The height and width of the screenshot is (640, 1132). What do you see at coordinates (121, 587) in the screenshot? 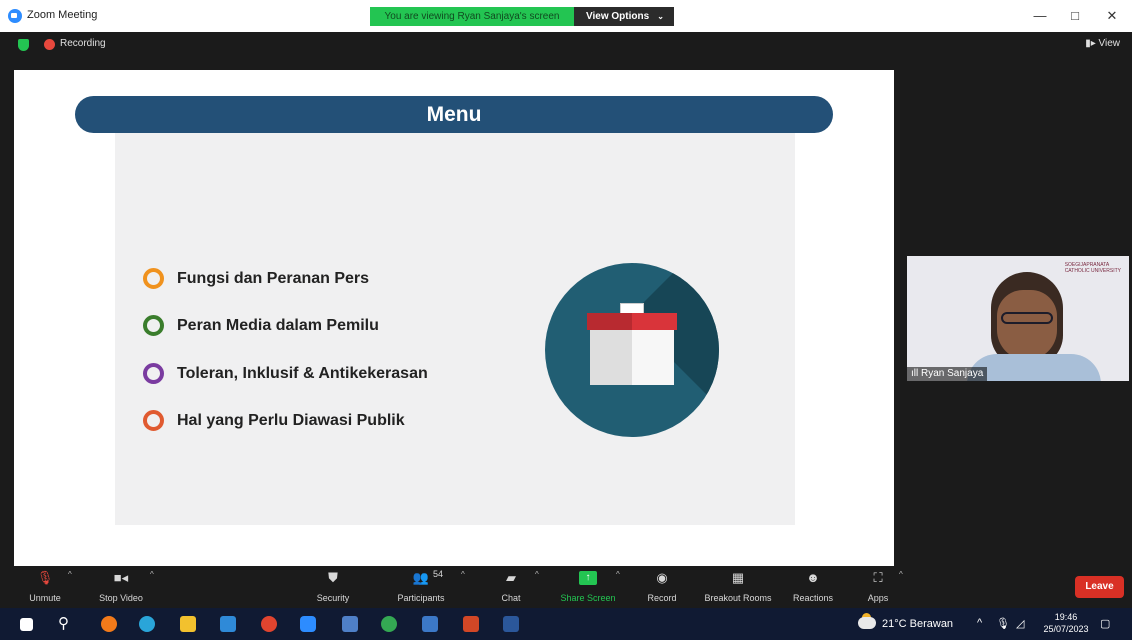
I see `stop-video-button: ■◂ Stop Video` at bounding box center [121, 587].